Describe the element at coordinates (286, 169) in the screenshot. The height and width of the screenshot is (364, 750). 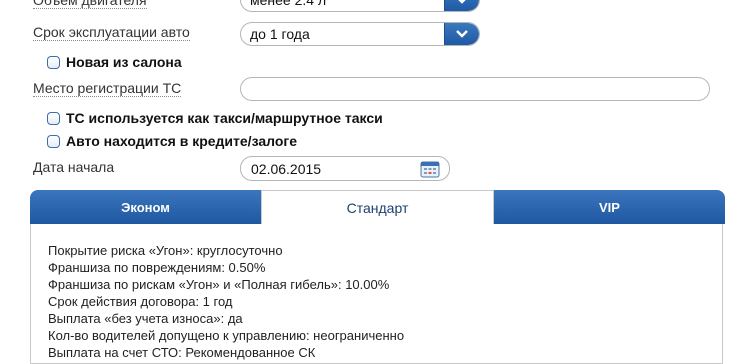
I see `start-date-value: 02.06.2015` at that location.